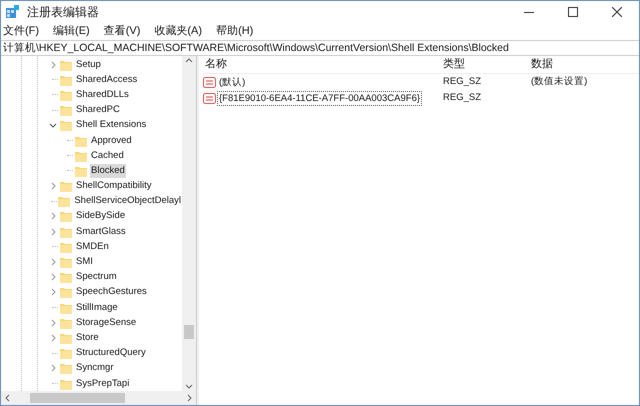  What do you see at coordinates (102, 383) in the screenshot?
I see `tree-item: SysPrepTapi` at bounding box center [102, 383].